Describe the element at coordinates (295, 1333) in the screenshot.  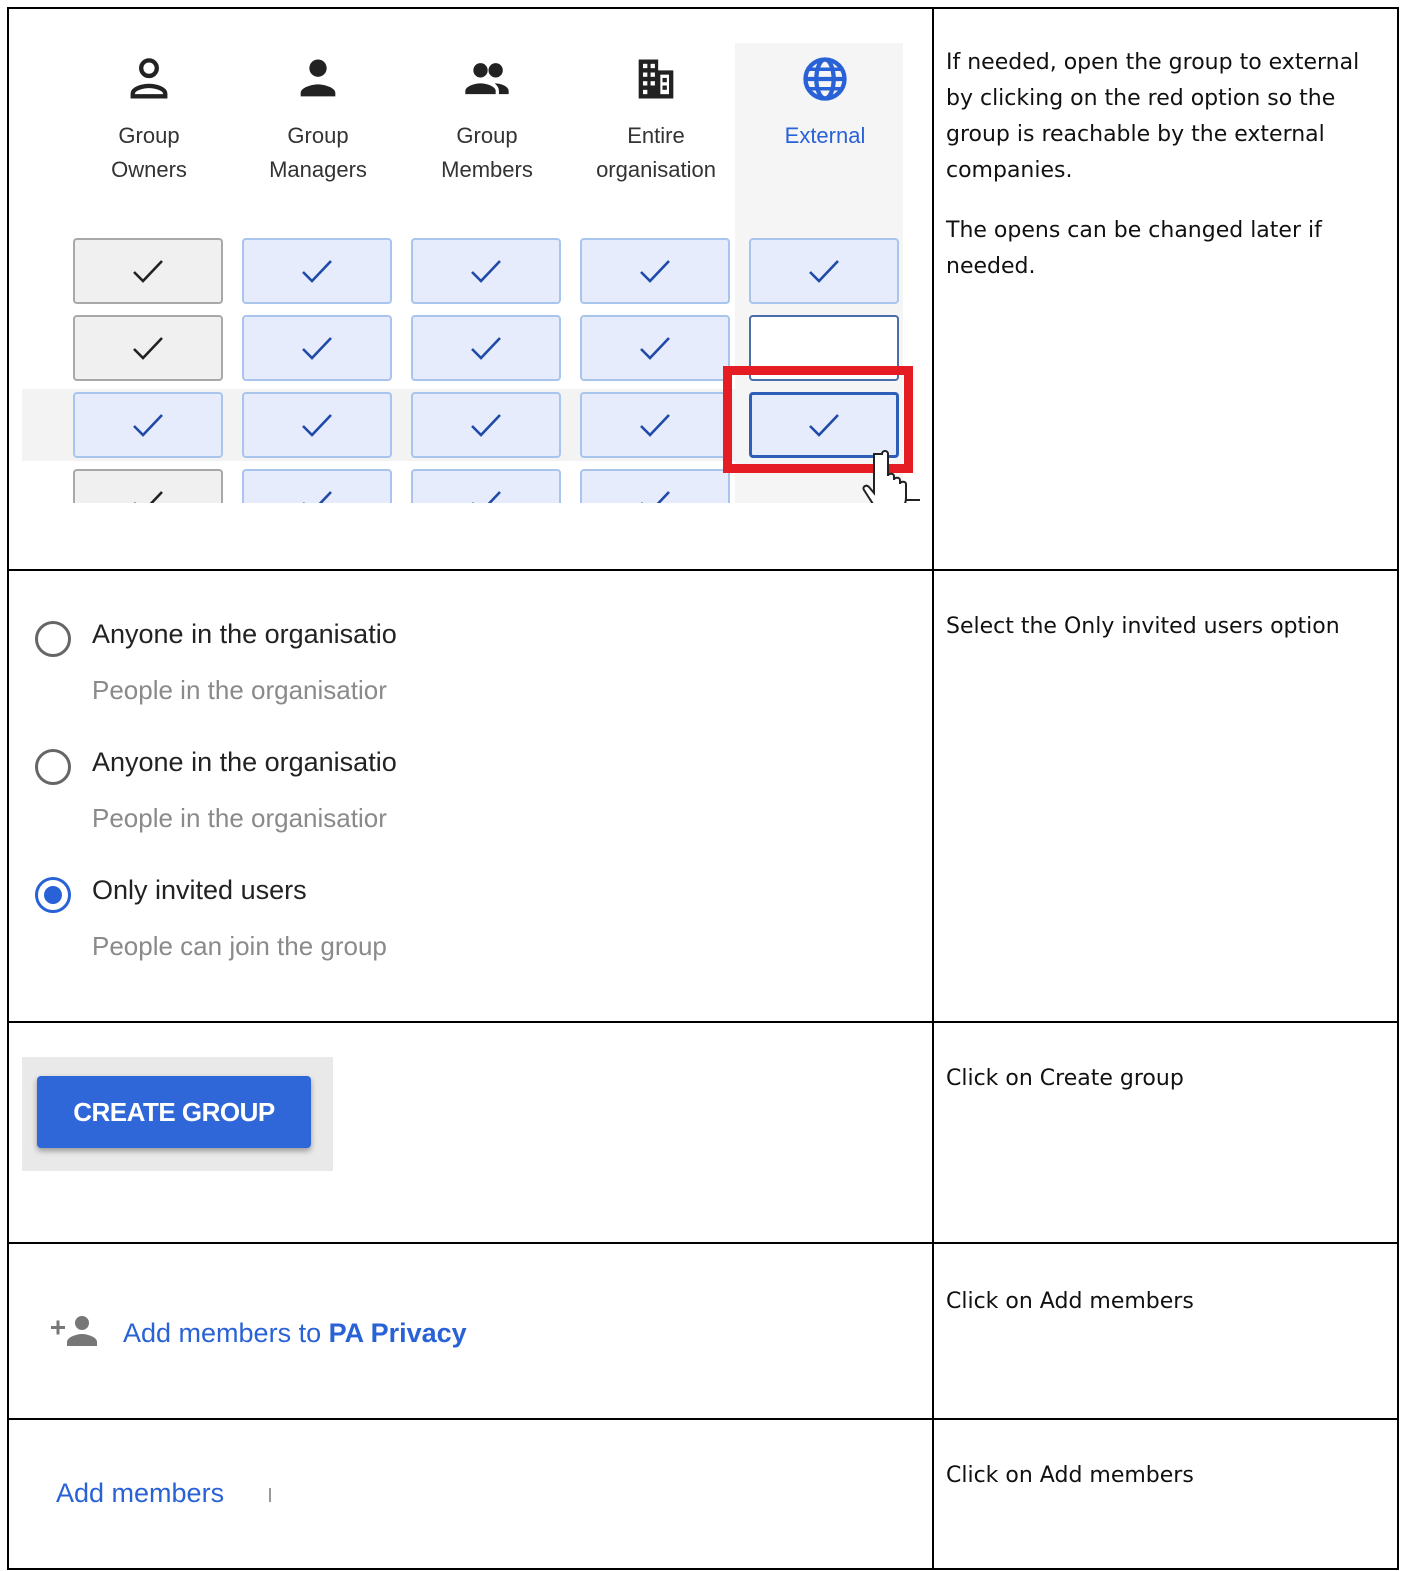
I see `add-members-link-text: Add members to PA Privacy` at that location.